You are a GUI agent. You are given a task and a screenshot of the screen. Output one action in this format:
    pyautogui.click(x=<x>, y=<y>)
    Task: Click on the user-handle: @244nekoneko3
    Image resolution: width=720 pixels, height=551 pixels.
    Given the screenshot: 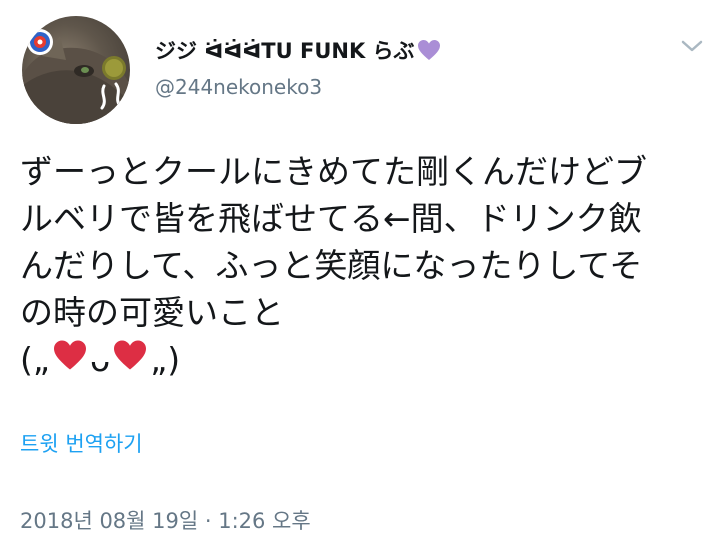 What is the action you would take?
    pyautogui.click(x=298, y=87)
    